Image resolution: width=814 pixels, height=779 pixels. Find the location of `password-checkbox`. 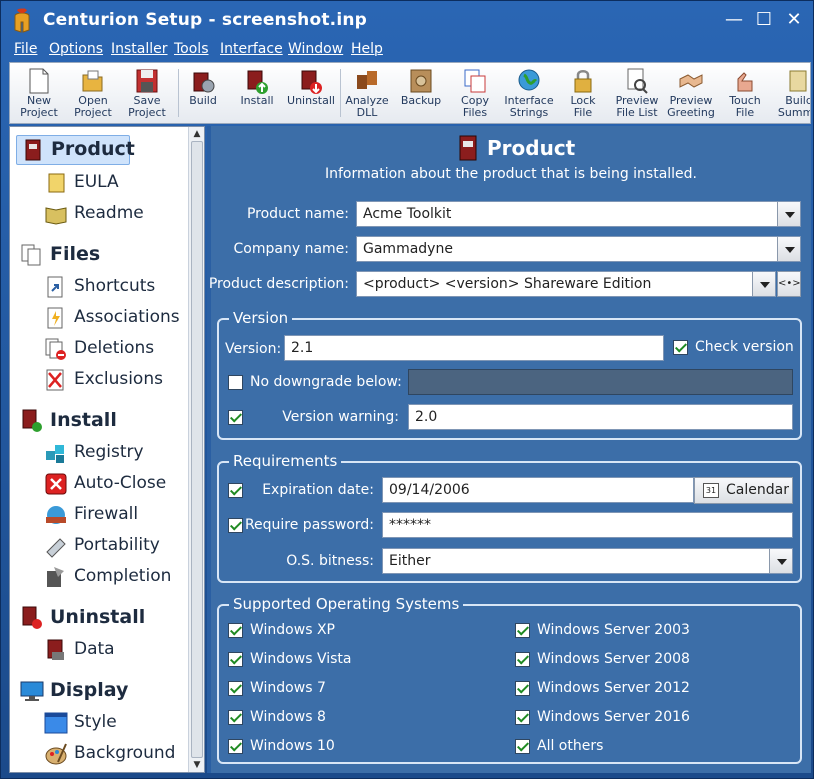

password-checkbox is located at coordinates (235, 525).